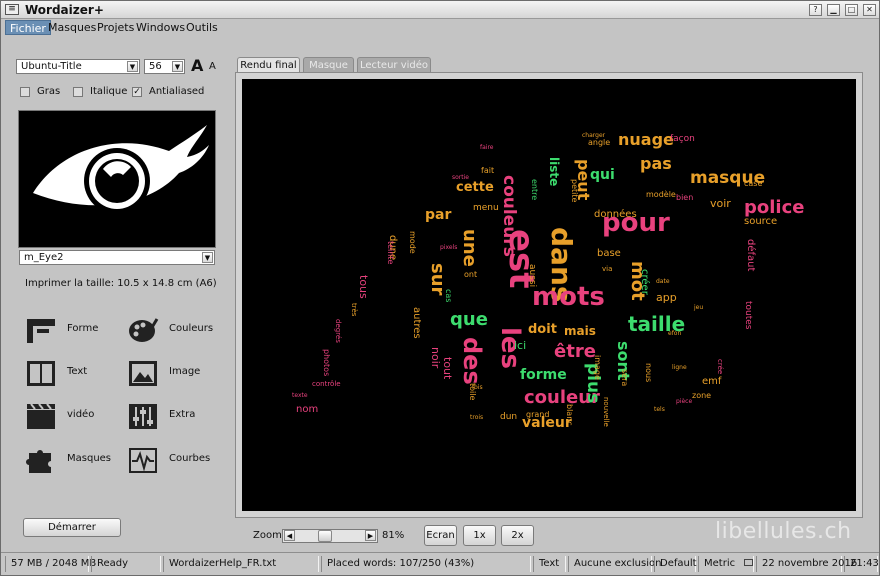 The image size is (880, 576). I want to click on cloud-word: jeu, so click(698, 307).